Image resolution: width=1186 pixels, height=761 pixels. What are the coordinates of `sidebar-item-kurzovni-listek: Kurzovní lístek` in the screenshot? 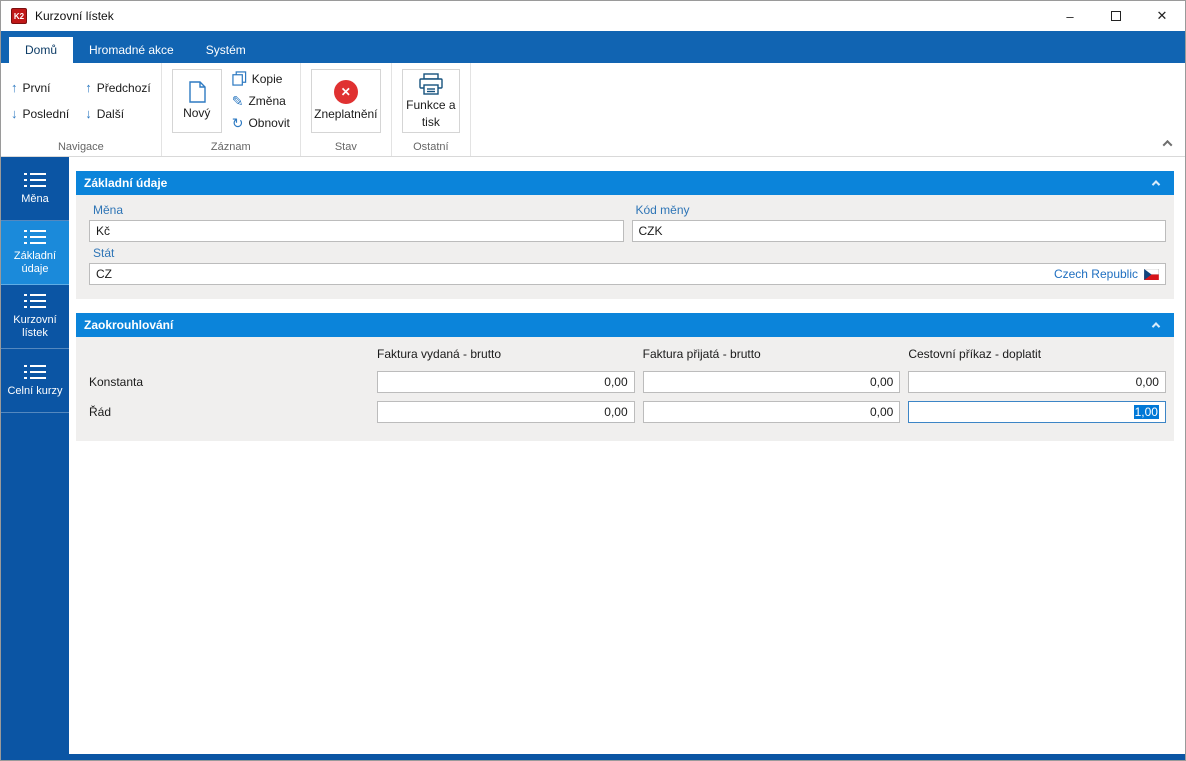 It's located at (35, 317).